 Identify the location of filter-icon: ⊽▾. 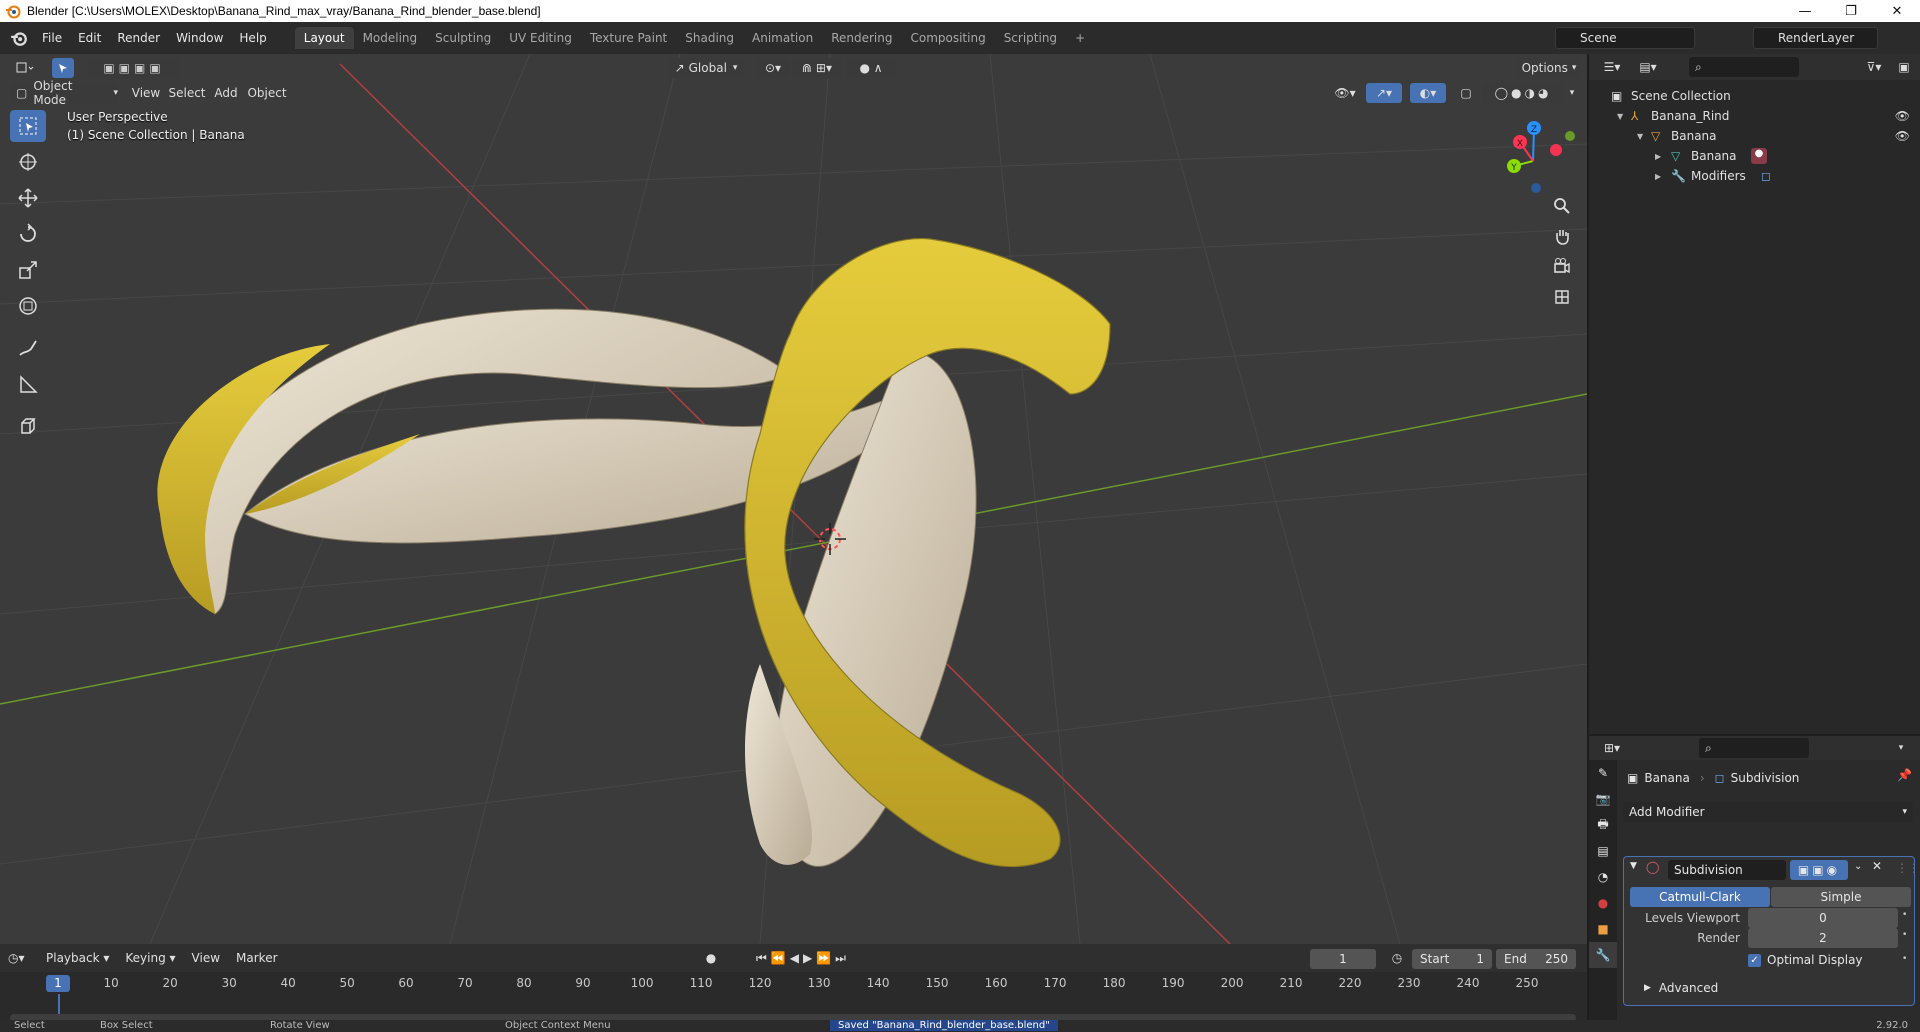
(1874, 67).